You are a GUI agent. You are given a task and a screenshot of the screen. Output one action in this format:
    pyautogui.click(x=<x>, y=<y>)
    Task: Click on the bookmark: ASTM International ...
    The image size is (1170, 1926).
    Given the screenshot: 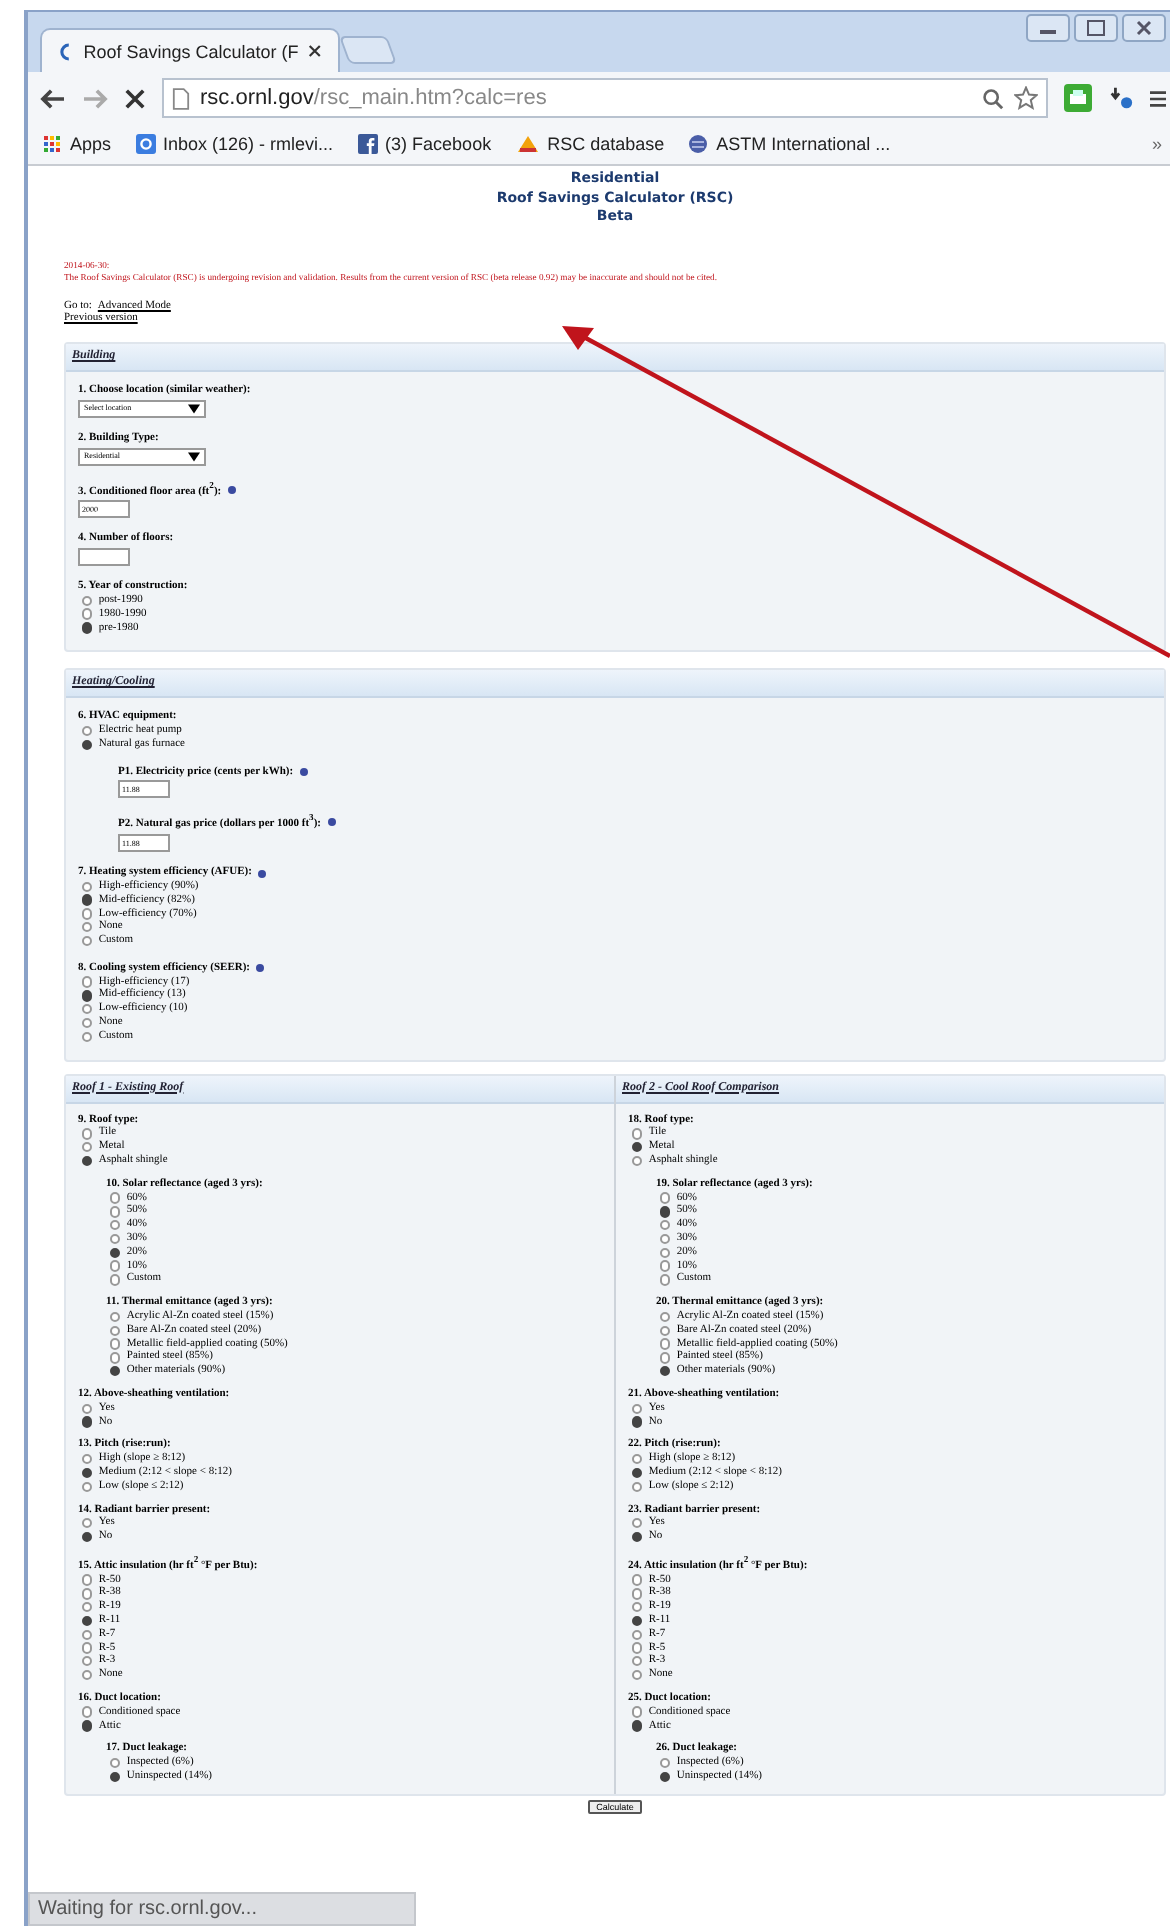 What is the action you would take?
    pyautogui.click(x=789, y=144)
    